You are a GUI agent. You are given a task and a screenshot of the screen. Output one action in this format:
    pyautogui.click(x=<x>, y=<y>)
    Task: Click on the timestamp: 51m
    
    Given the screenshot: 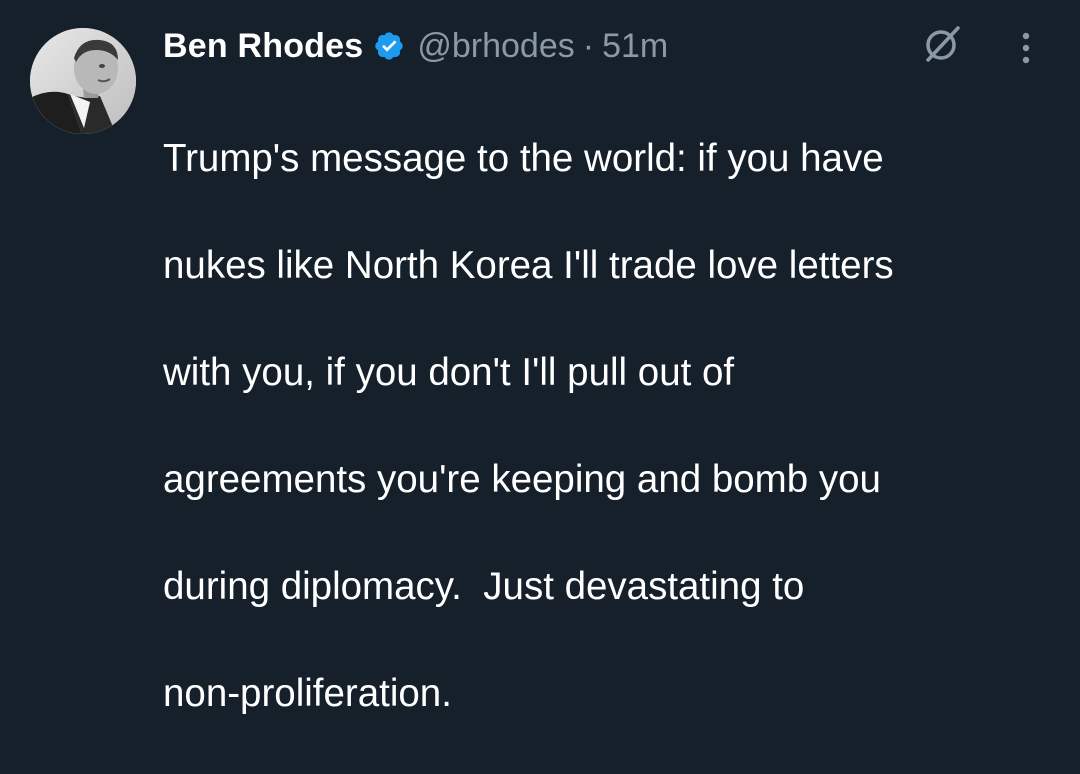 What is the action you would take?
    pyautogui.click(x=635, y=46)
    